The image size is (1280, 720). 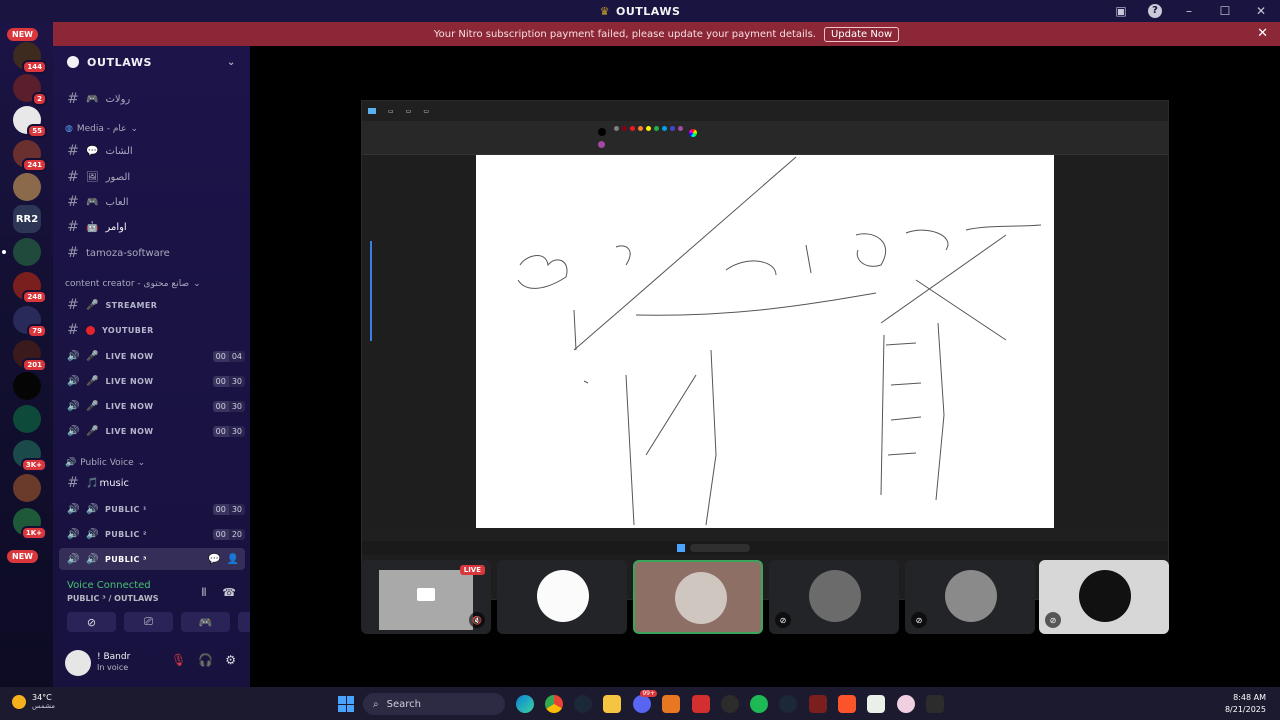 What do you see at coordinates (554, 704) in the screenshot?
I see `chrome-icon` at bounding box center [554, 704].